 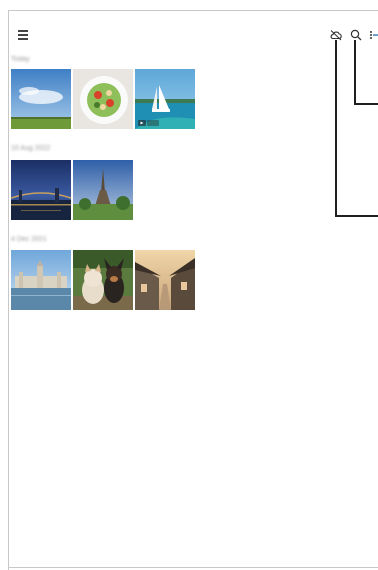 I want to click on date-header-2: 10 Aug 2022, so click(x=31, y=148).